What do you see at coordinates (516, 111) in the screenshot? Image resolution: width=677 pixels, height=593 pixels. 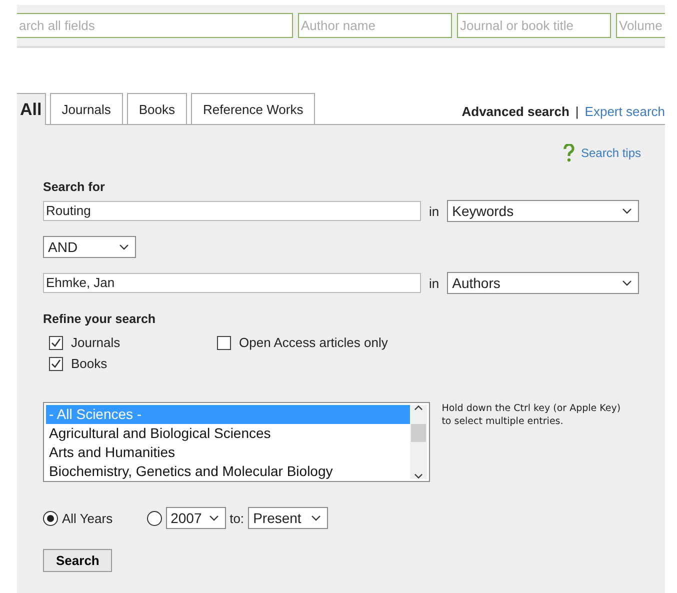 I see `search-mode-link: Advanced search` at bounding box center [516, 111].